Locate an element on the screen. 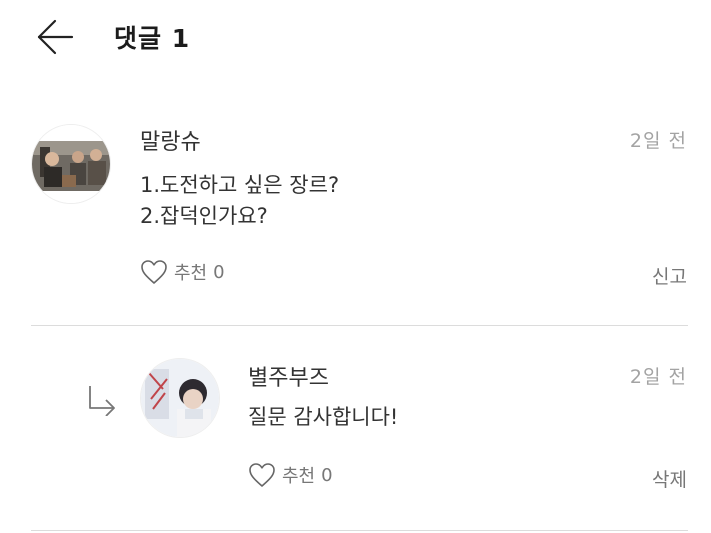  comment-date: 2일 전 is located at coordinates (658, 141).